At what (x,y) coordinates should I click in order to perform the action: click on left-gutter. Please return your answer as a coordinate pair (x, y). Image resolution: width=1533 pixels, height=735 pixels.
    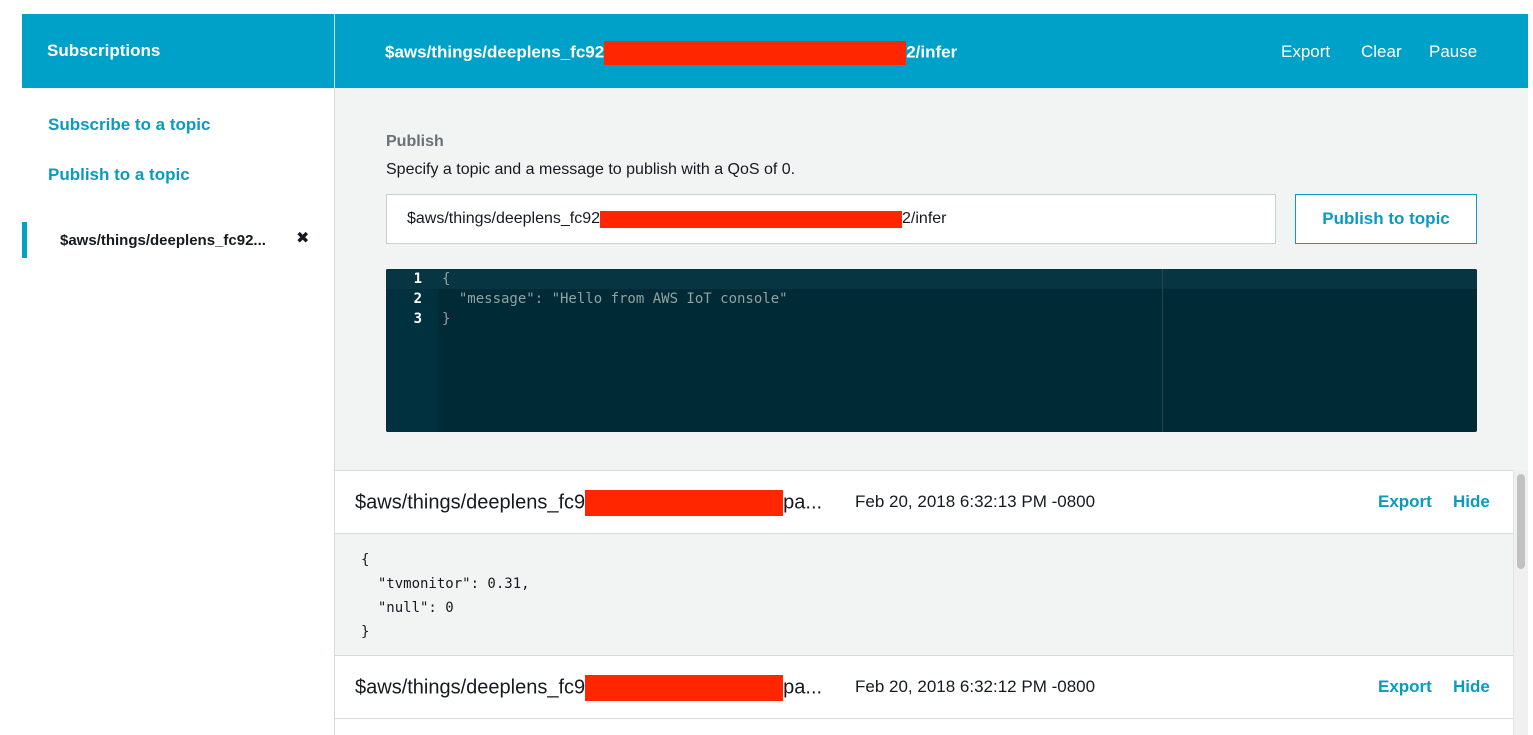
    Looking at the image, I should click on (11, 367).